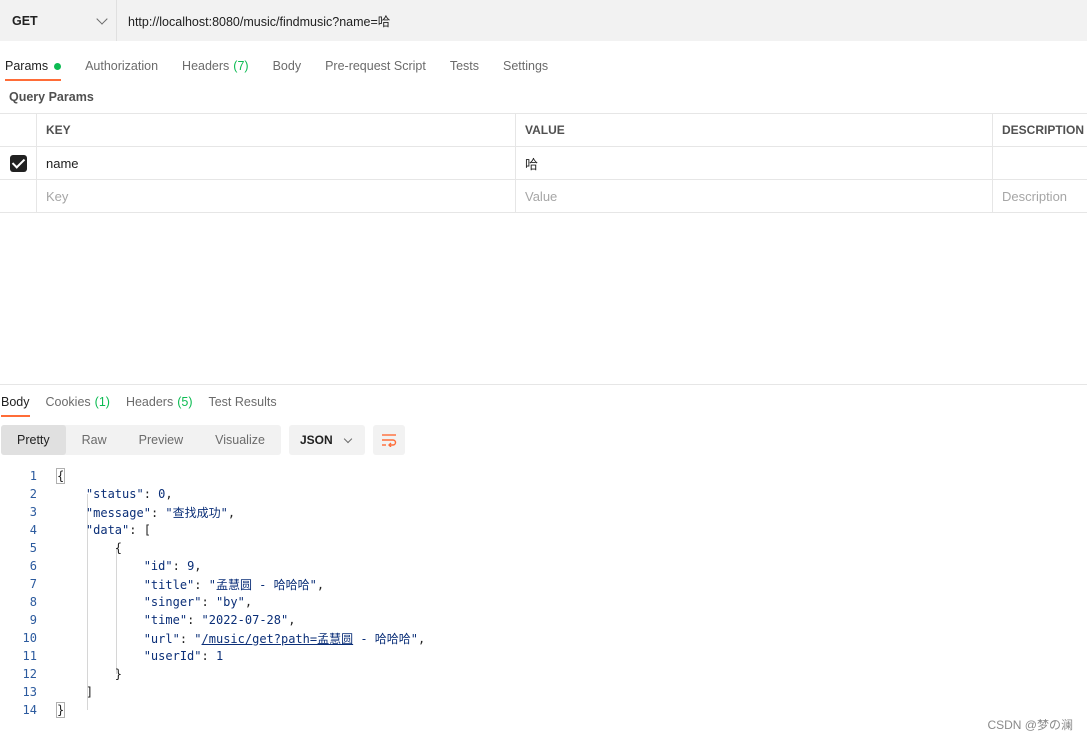 The width and height of the screenshot is (1087, 741). What do you see at coordinates (115, 566) in the screenshot?
I see `code-line: 6 "id": 9,` at bounding box center [115, 566].